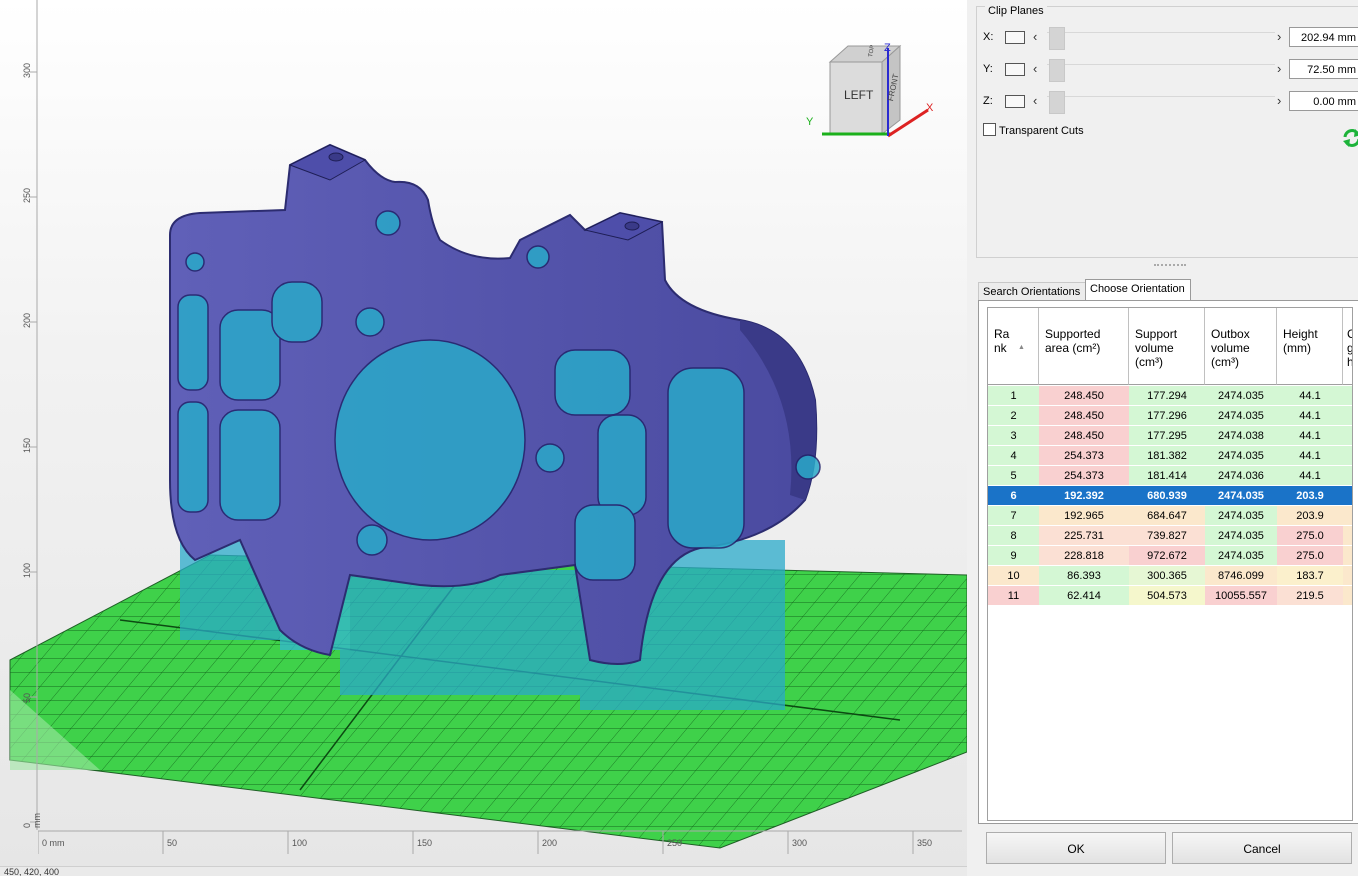 This screenshot has height=876, width=1358. What do you see at coordinates (1084, 346) in the screenshot?
I see `column-header-supported-area: Supported area (cm²)` at bounding box center [1084, 346].